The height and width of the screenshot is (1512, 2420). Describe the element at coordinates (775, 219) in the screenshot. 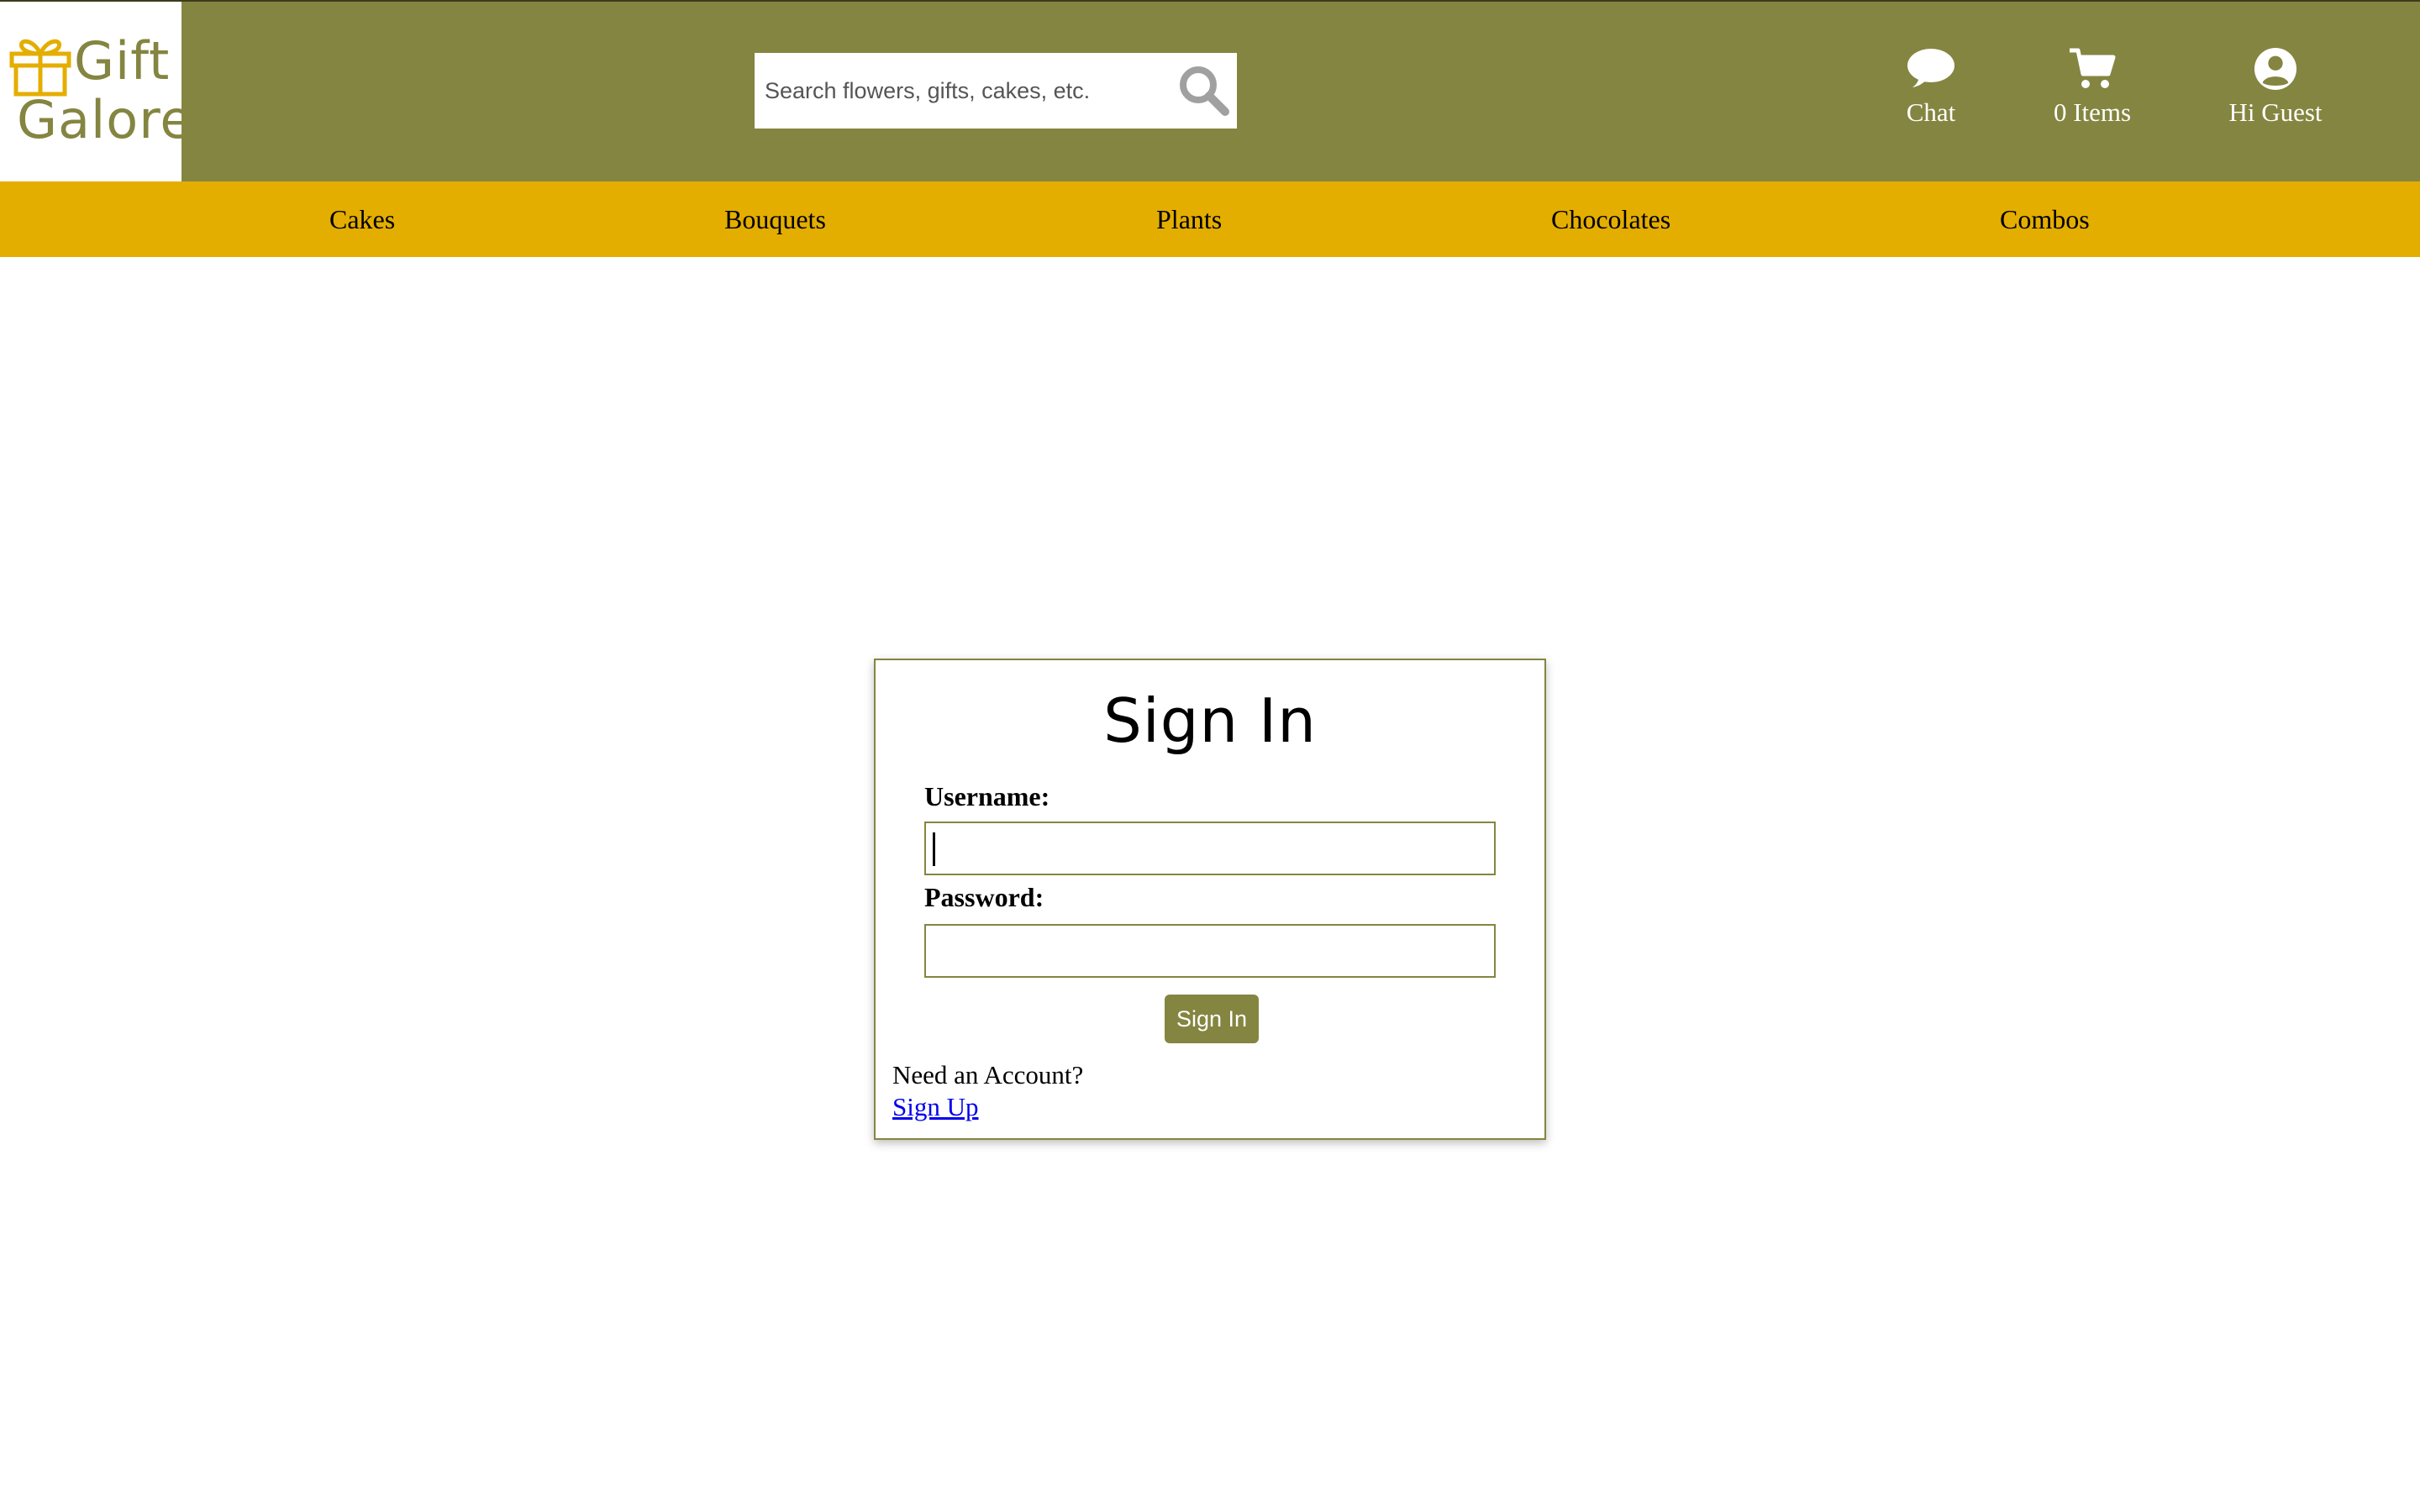

I see `nav-item-bouquets: Bouquets` at that location.